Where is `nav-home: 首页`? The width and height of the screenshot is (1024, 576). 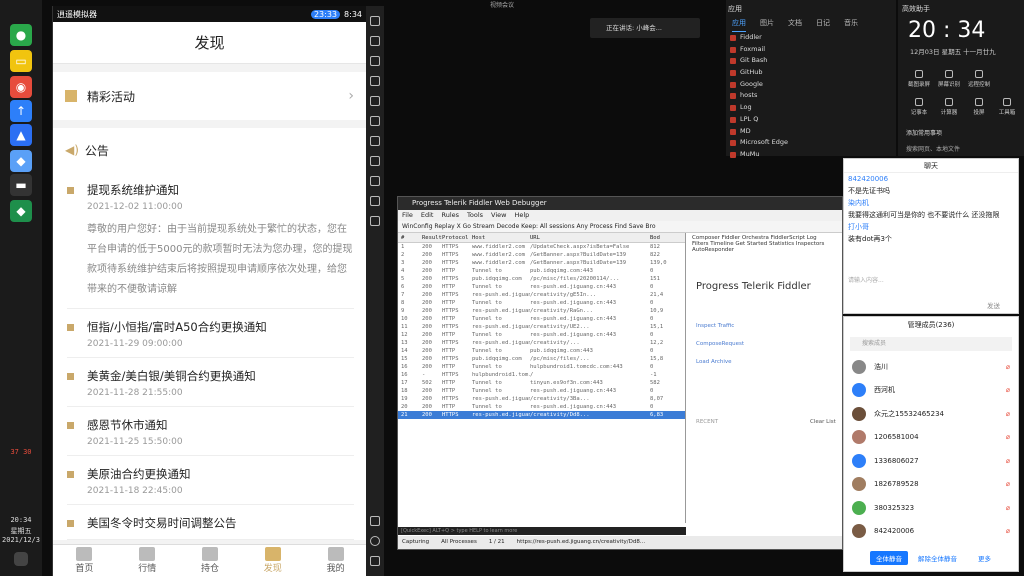
nav-home: 首页 is located at coordinates (84, 560).